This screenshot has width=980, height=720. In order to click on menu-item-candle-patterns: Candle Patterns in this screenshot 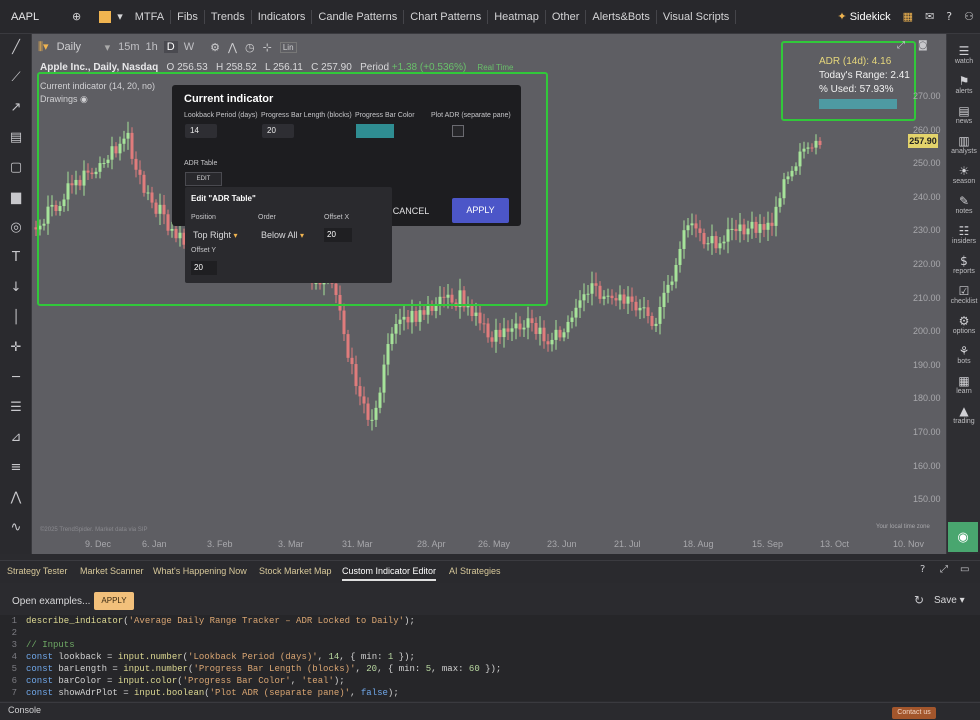, I will do `click(358, 16)`.